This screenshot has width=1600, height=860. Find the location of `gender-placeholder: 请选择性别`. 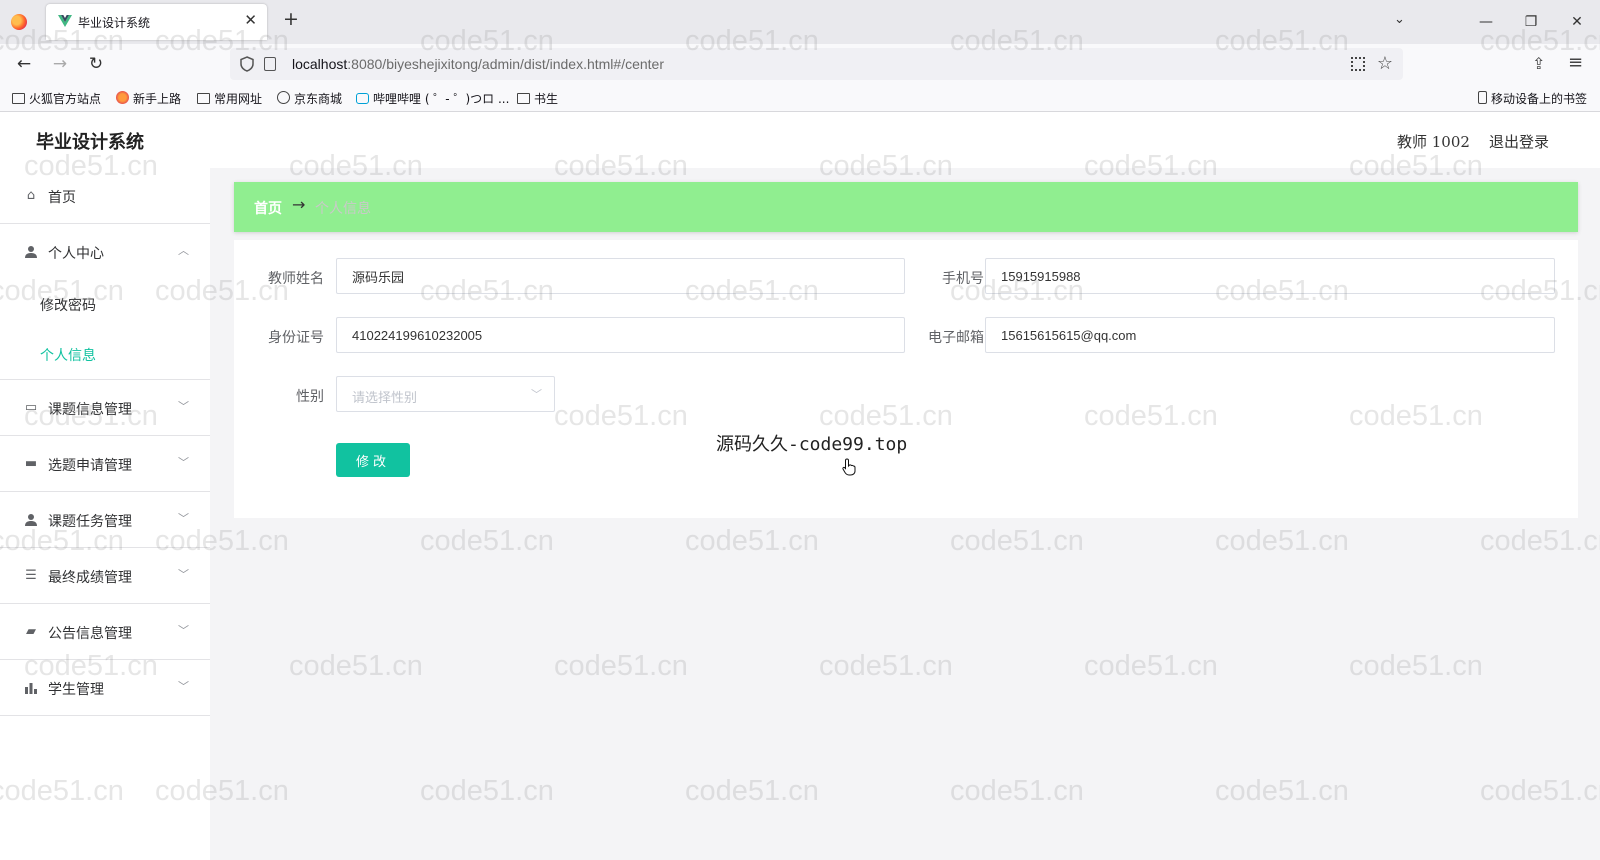

gender-placeholder: 请选择性别 is located at coordinates (385, 398).